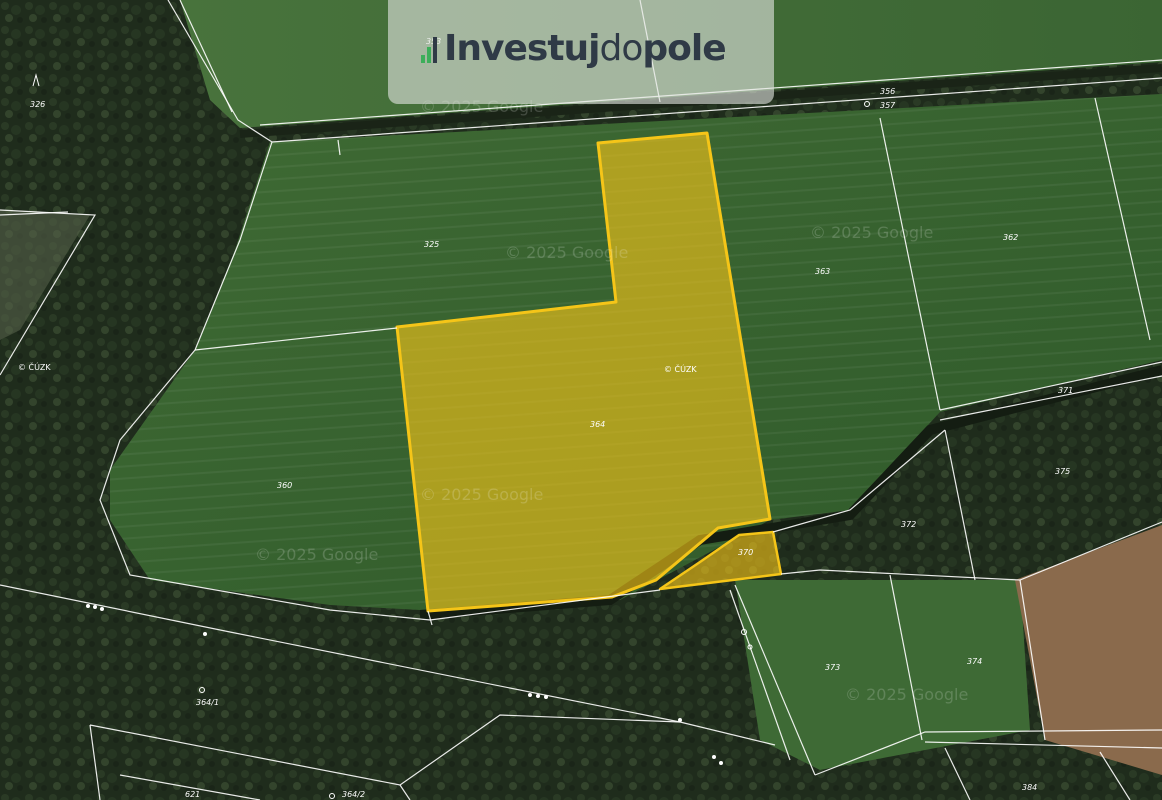 The width and height of the screenshot is (1162, 800). Describe the element at coordinates (430, 49) in the screenshot. I see `logo-bars-icon` at that location.